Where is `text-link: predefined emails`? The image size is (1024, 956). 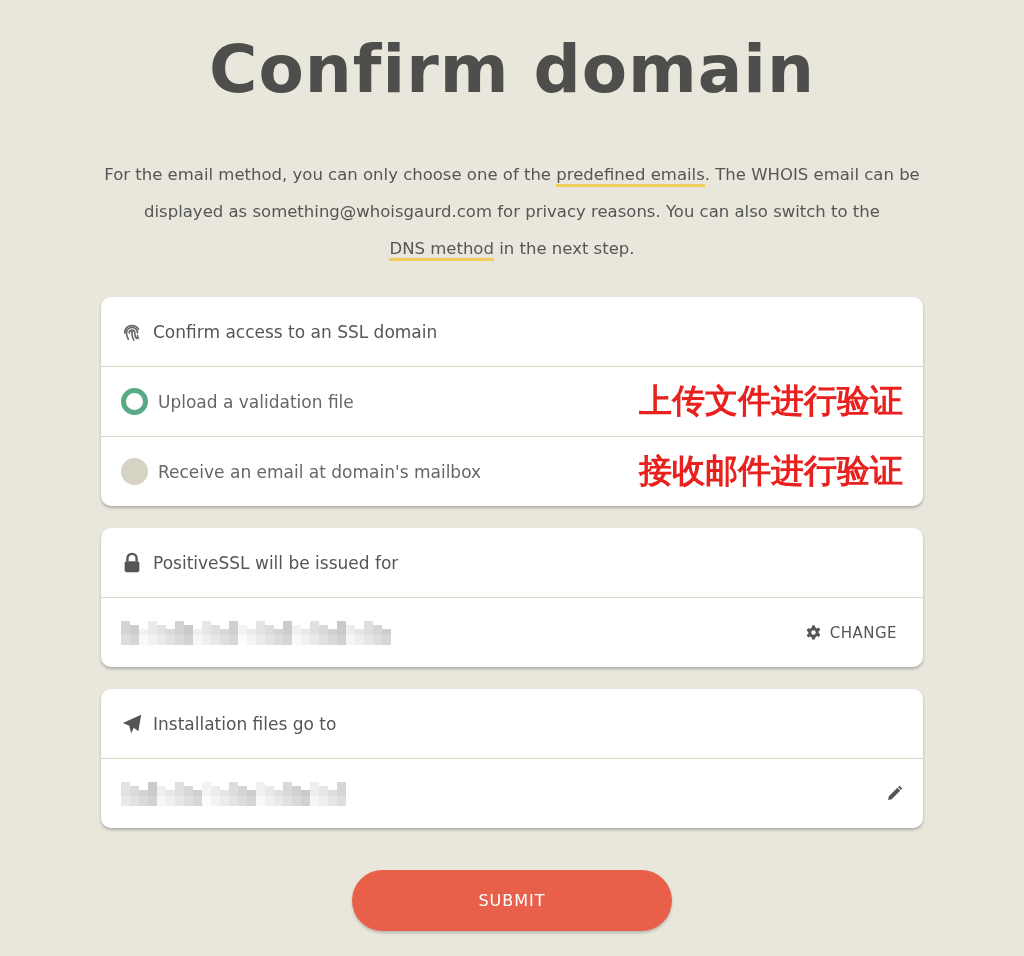 text-link: predefined emails is located at coordinates (630, 176).